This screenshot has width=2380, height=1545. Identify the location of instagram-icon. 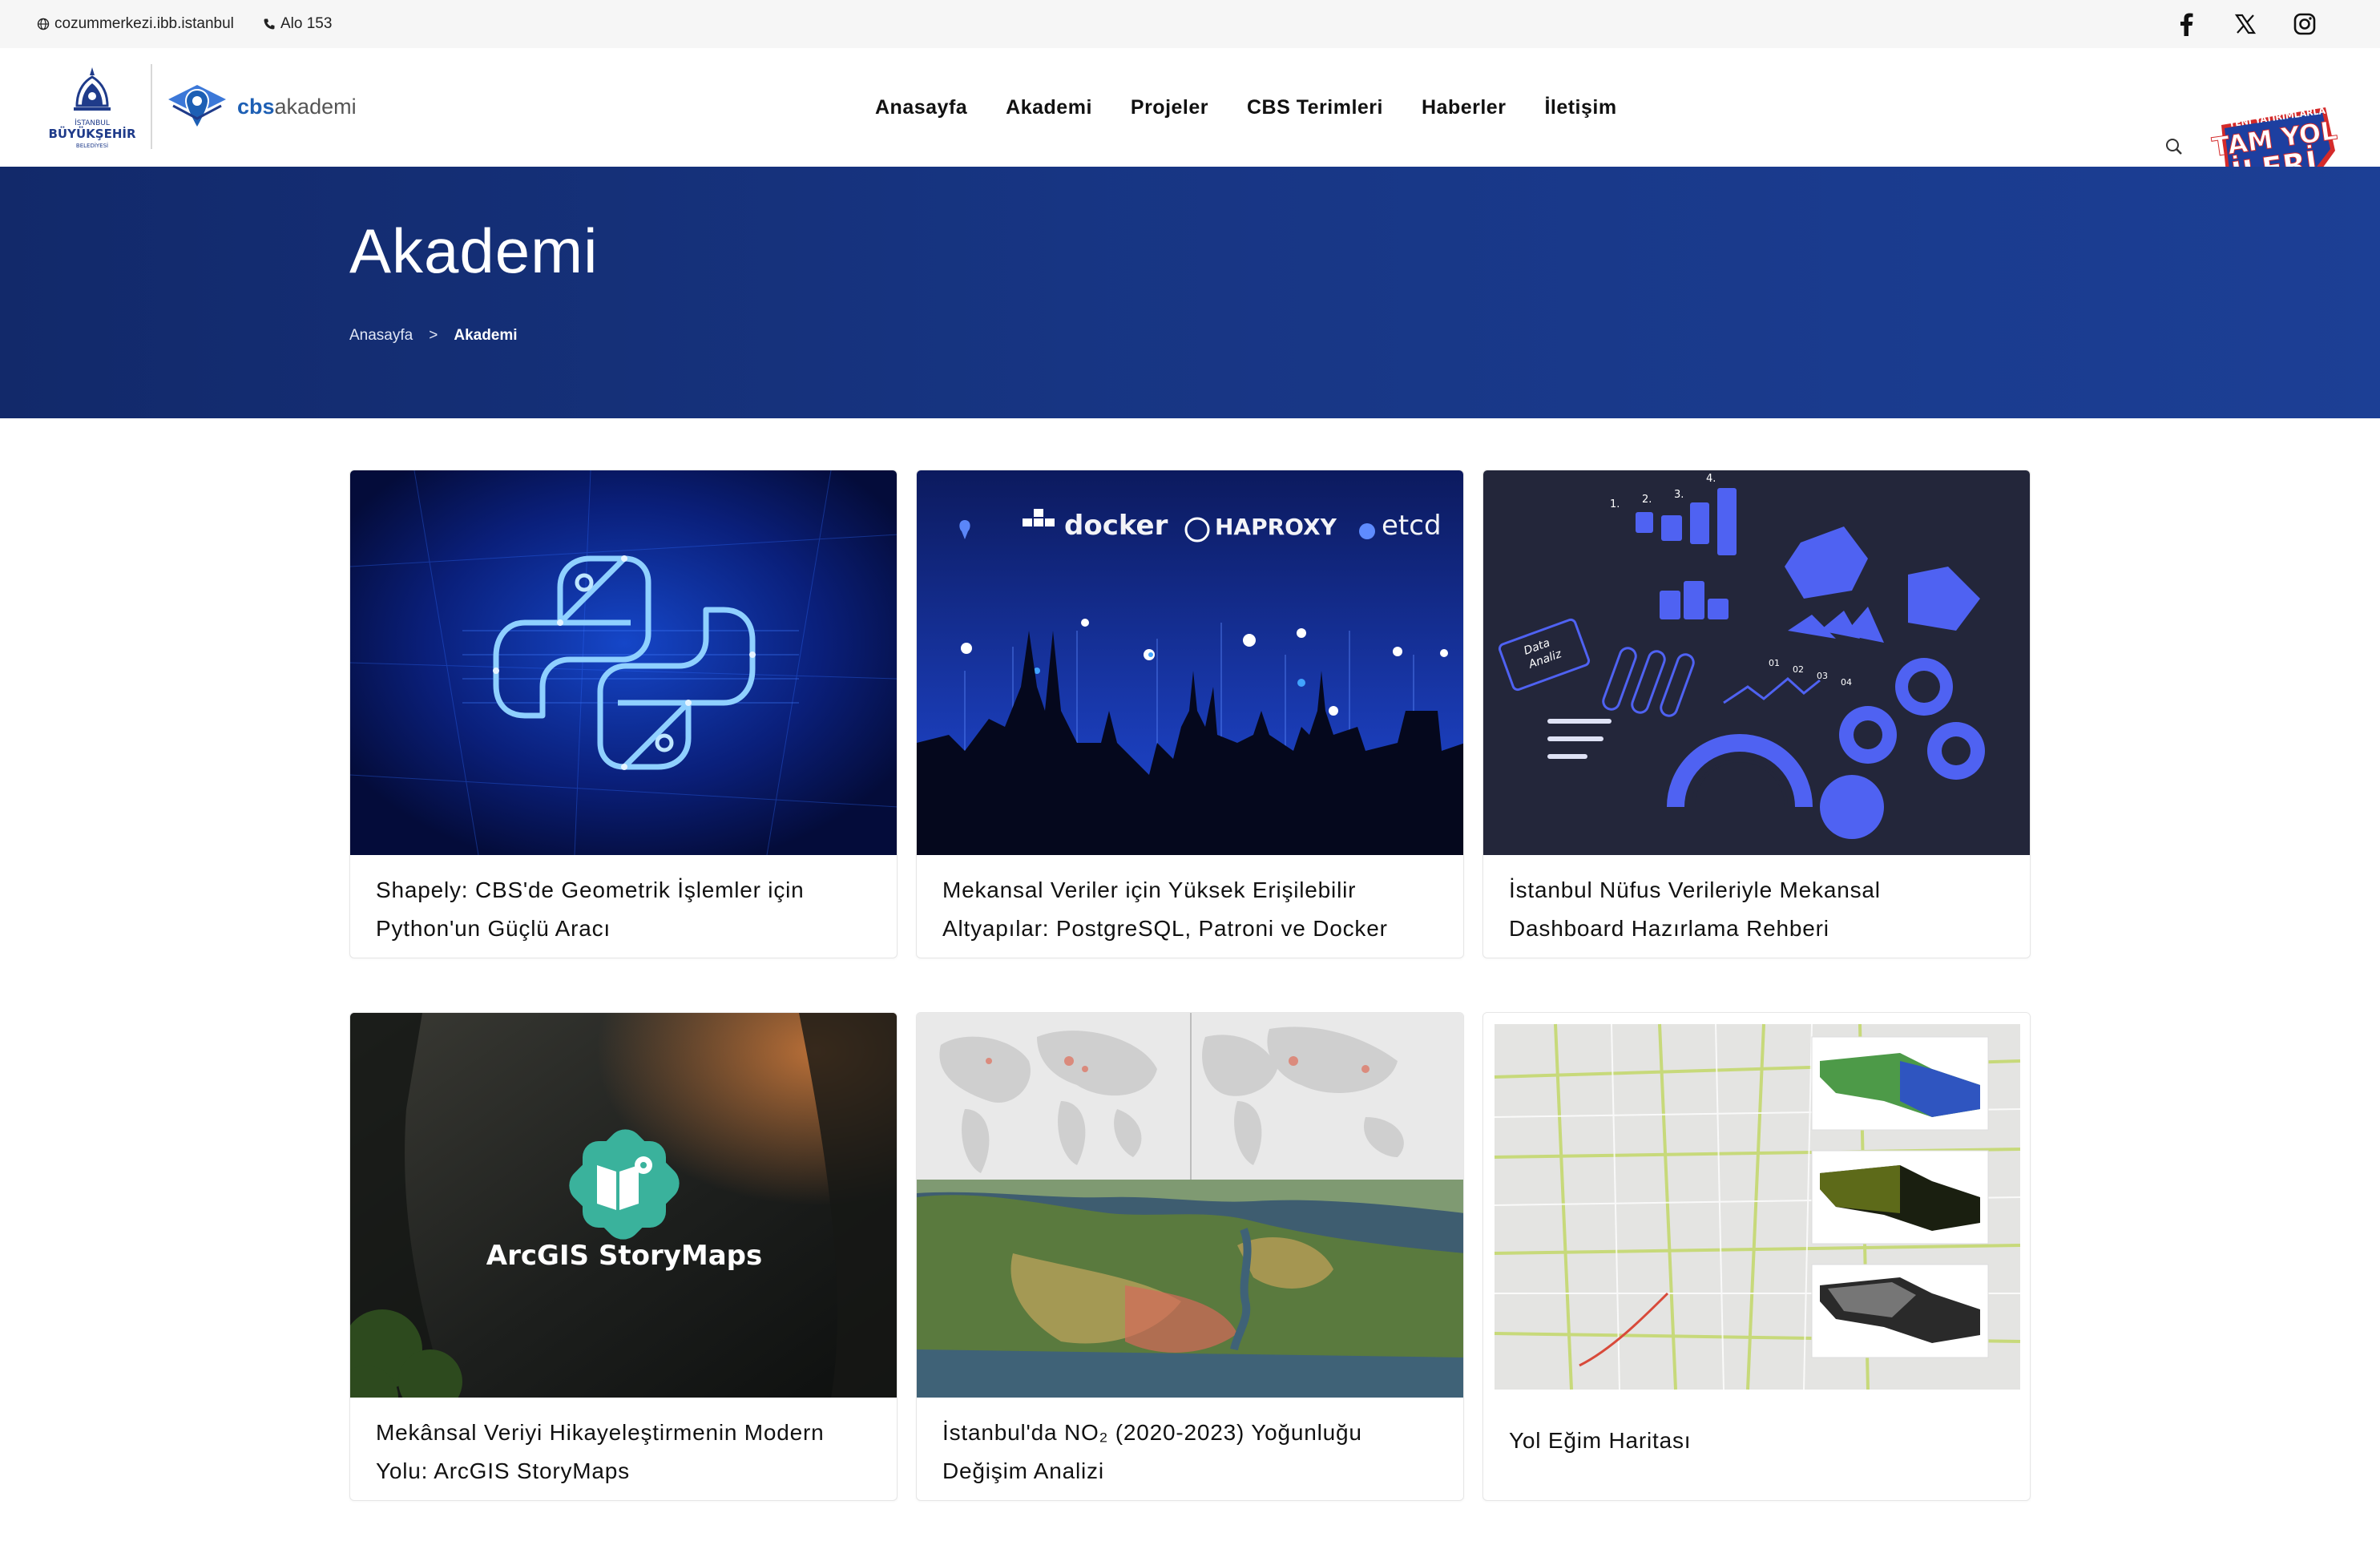
(2304, 24).